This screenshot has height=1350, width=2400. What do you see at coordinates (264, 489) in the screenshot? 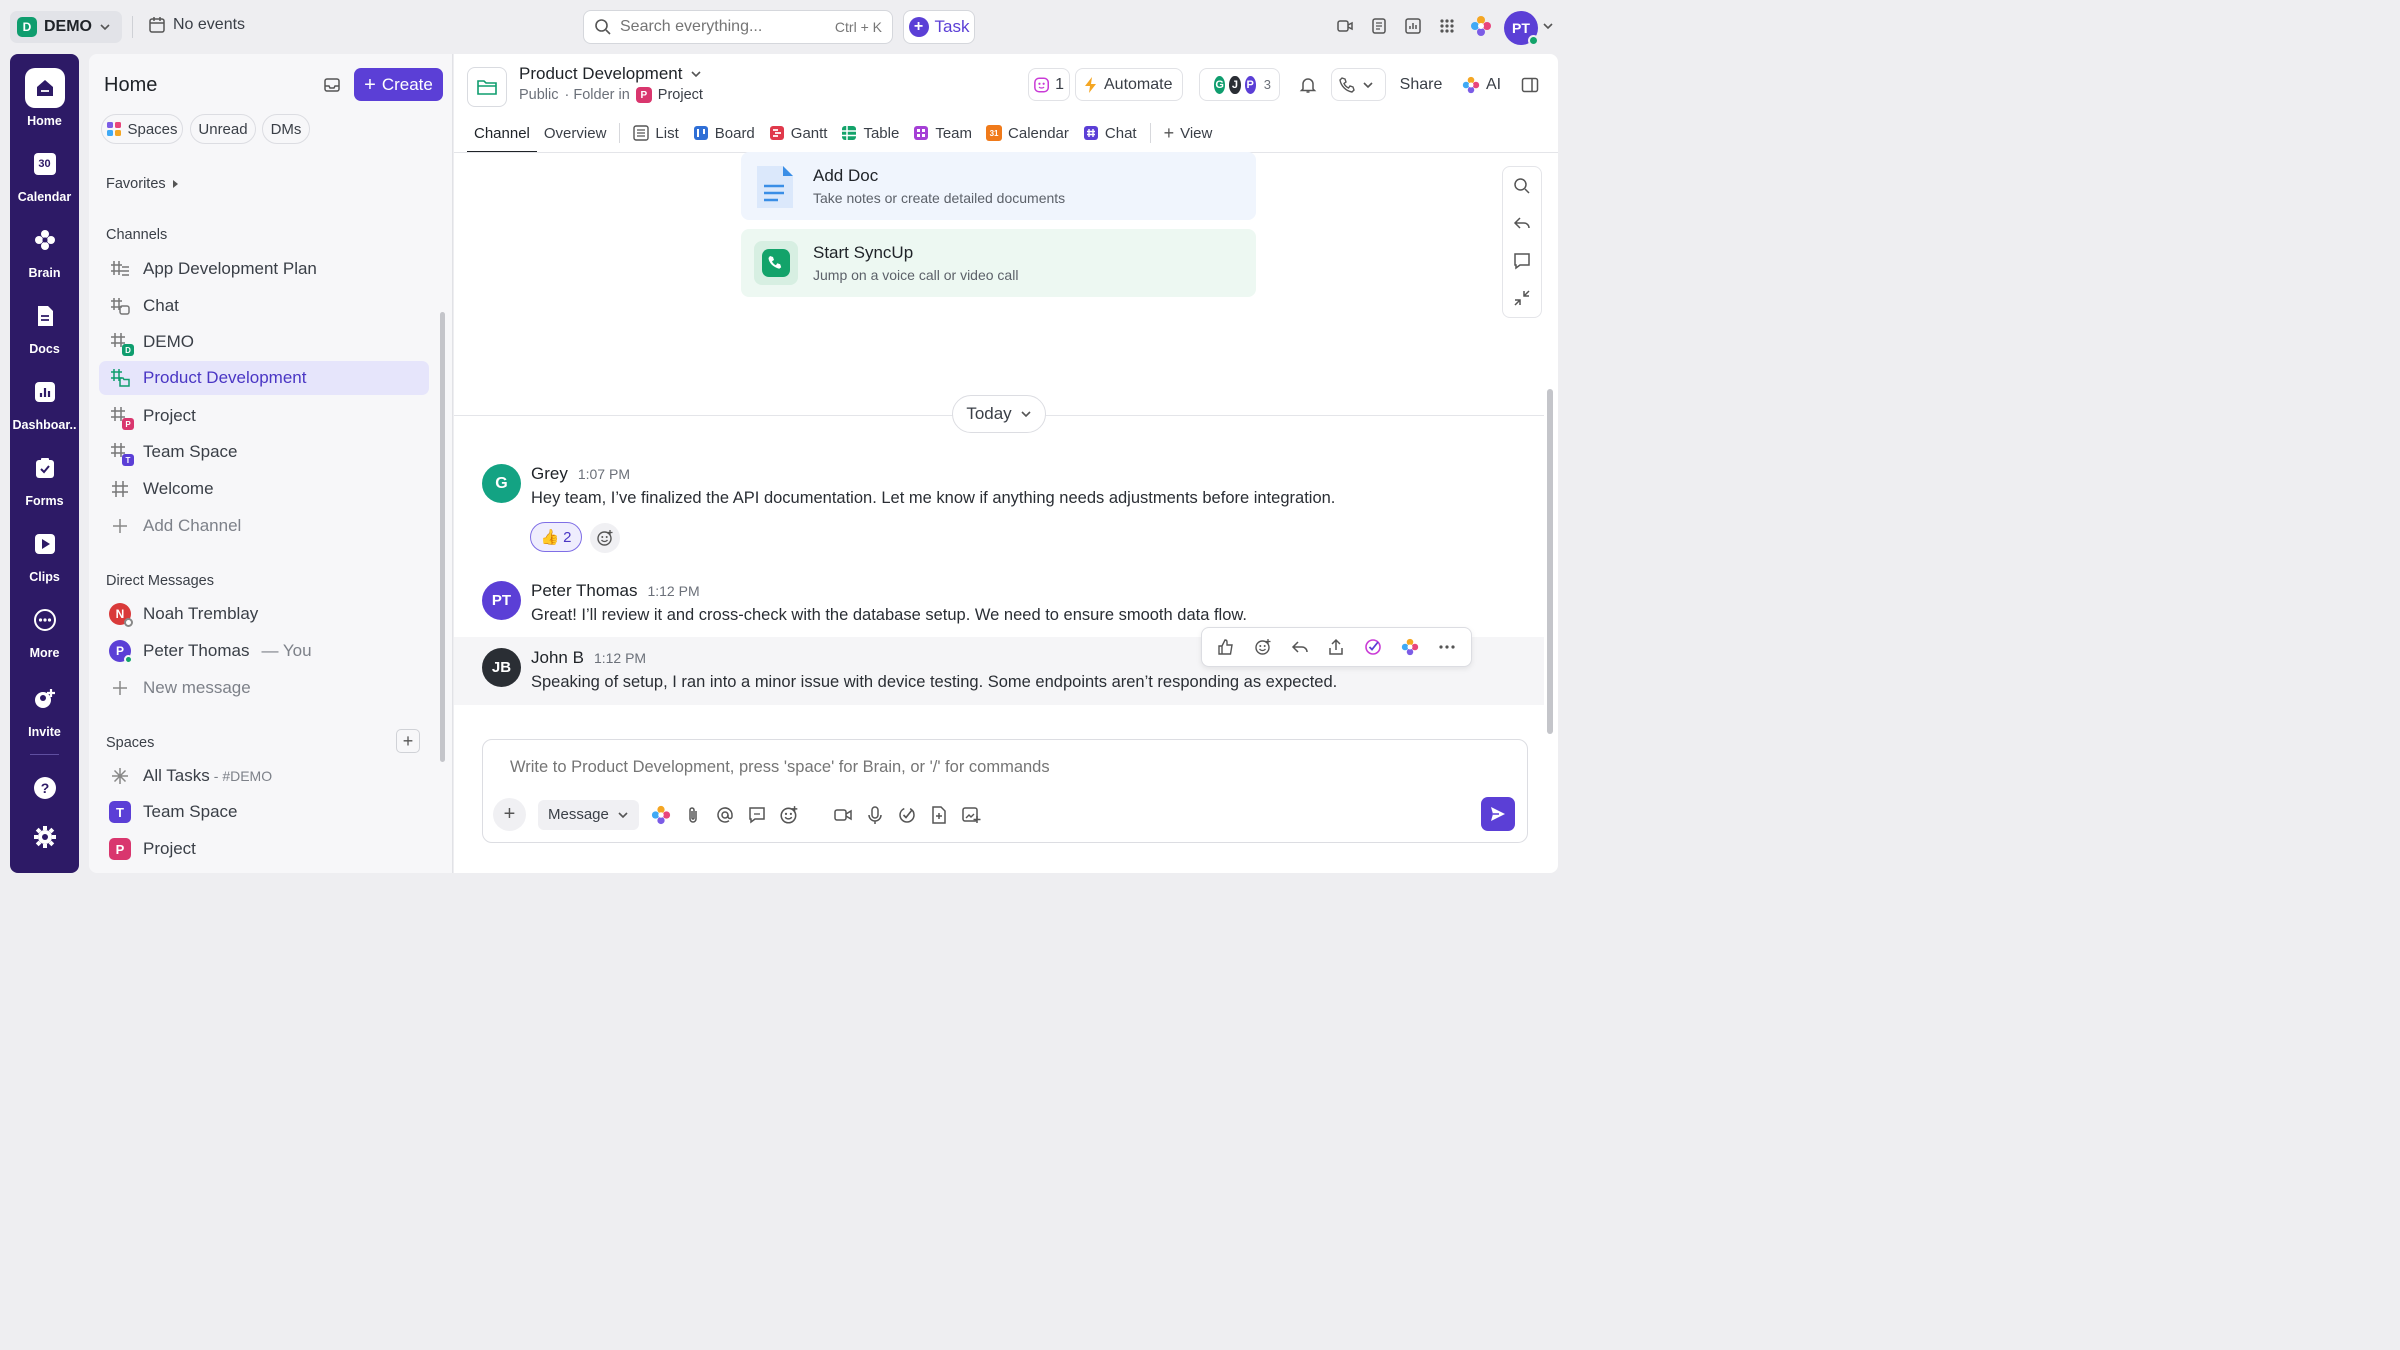
I see `channel-item: Welcome` at bounding box center [264, 489].